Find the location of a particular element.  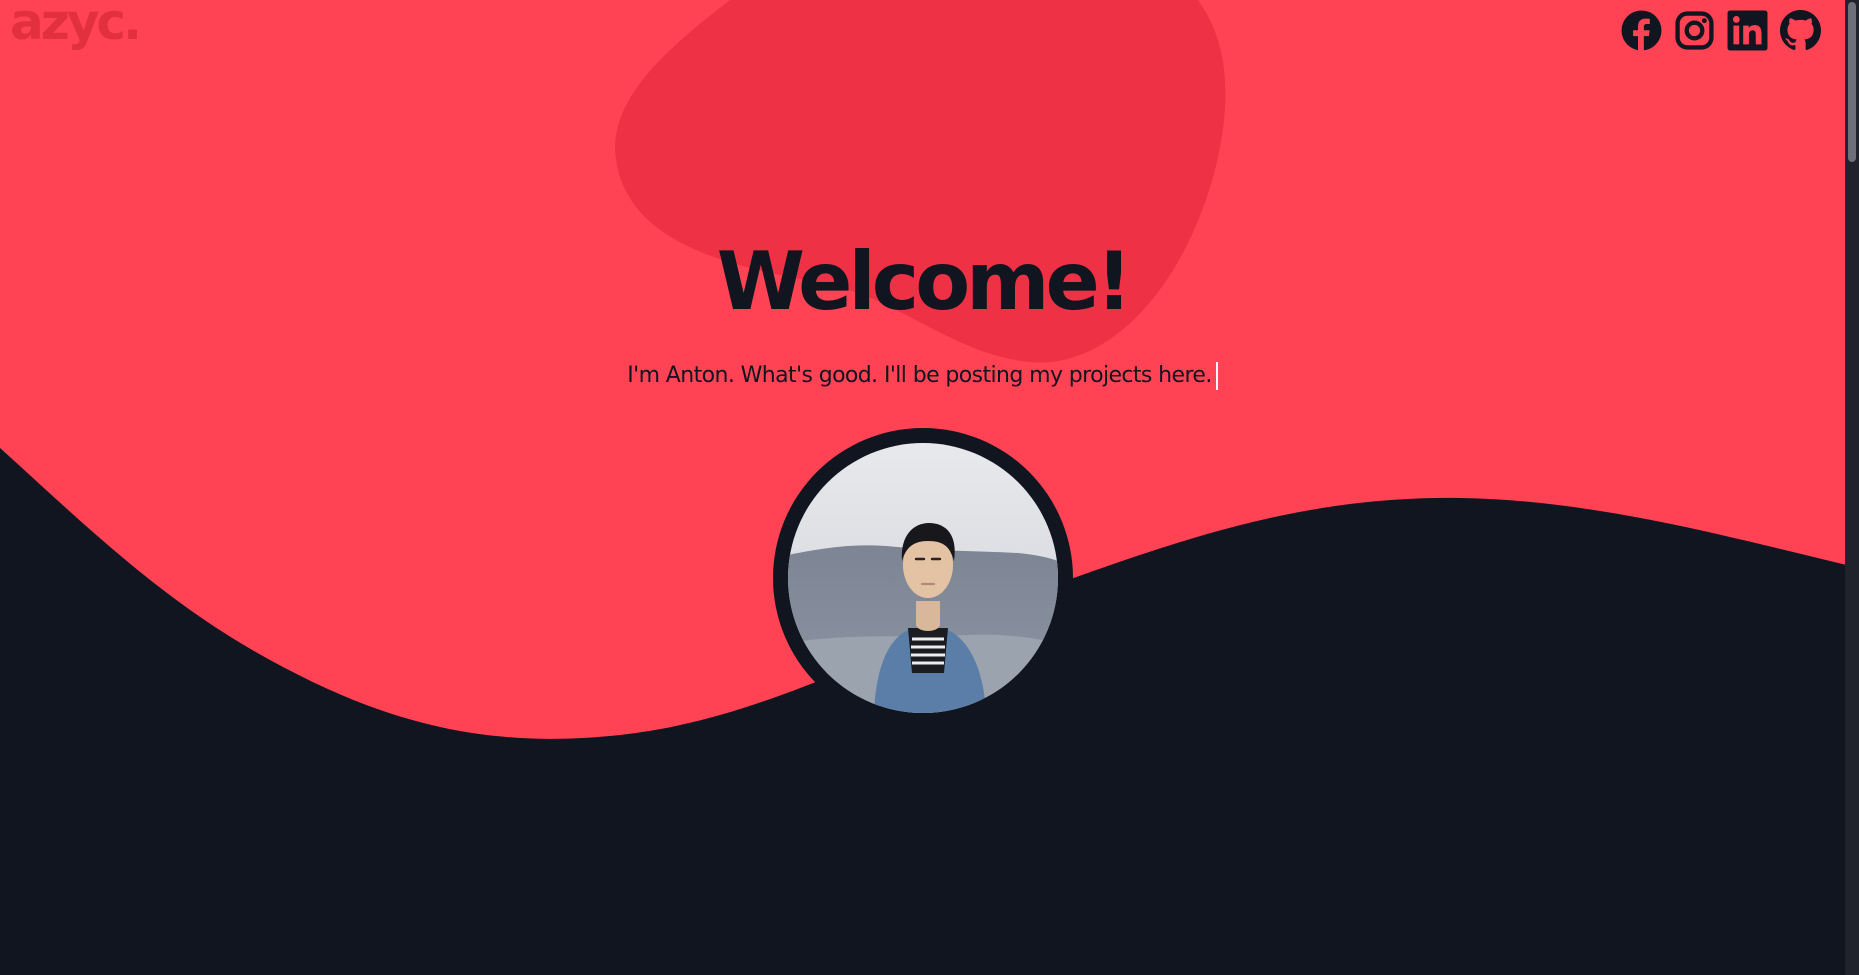

linkedin-icon is located at coordinates (1747, 30).